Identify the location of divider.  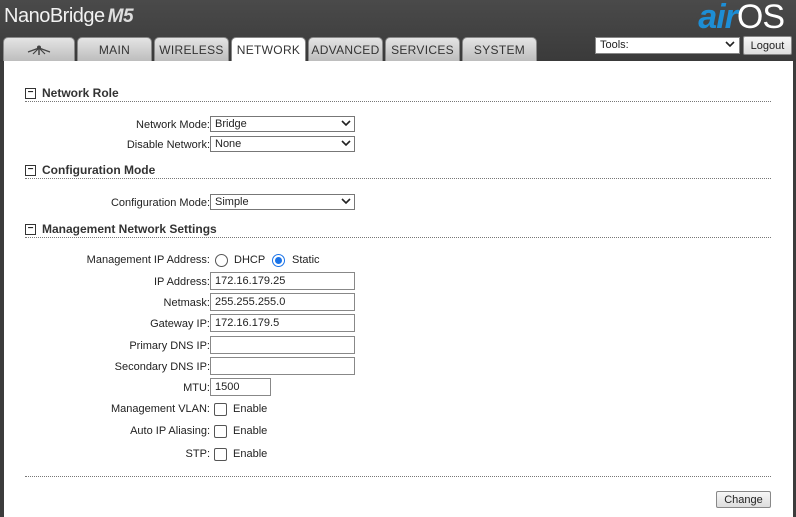
(398, 476).